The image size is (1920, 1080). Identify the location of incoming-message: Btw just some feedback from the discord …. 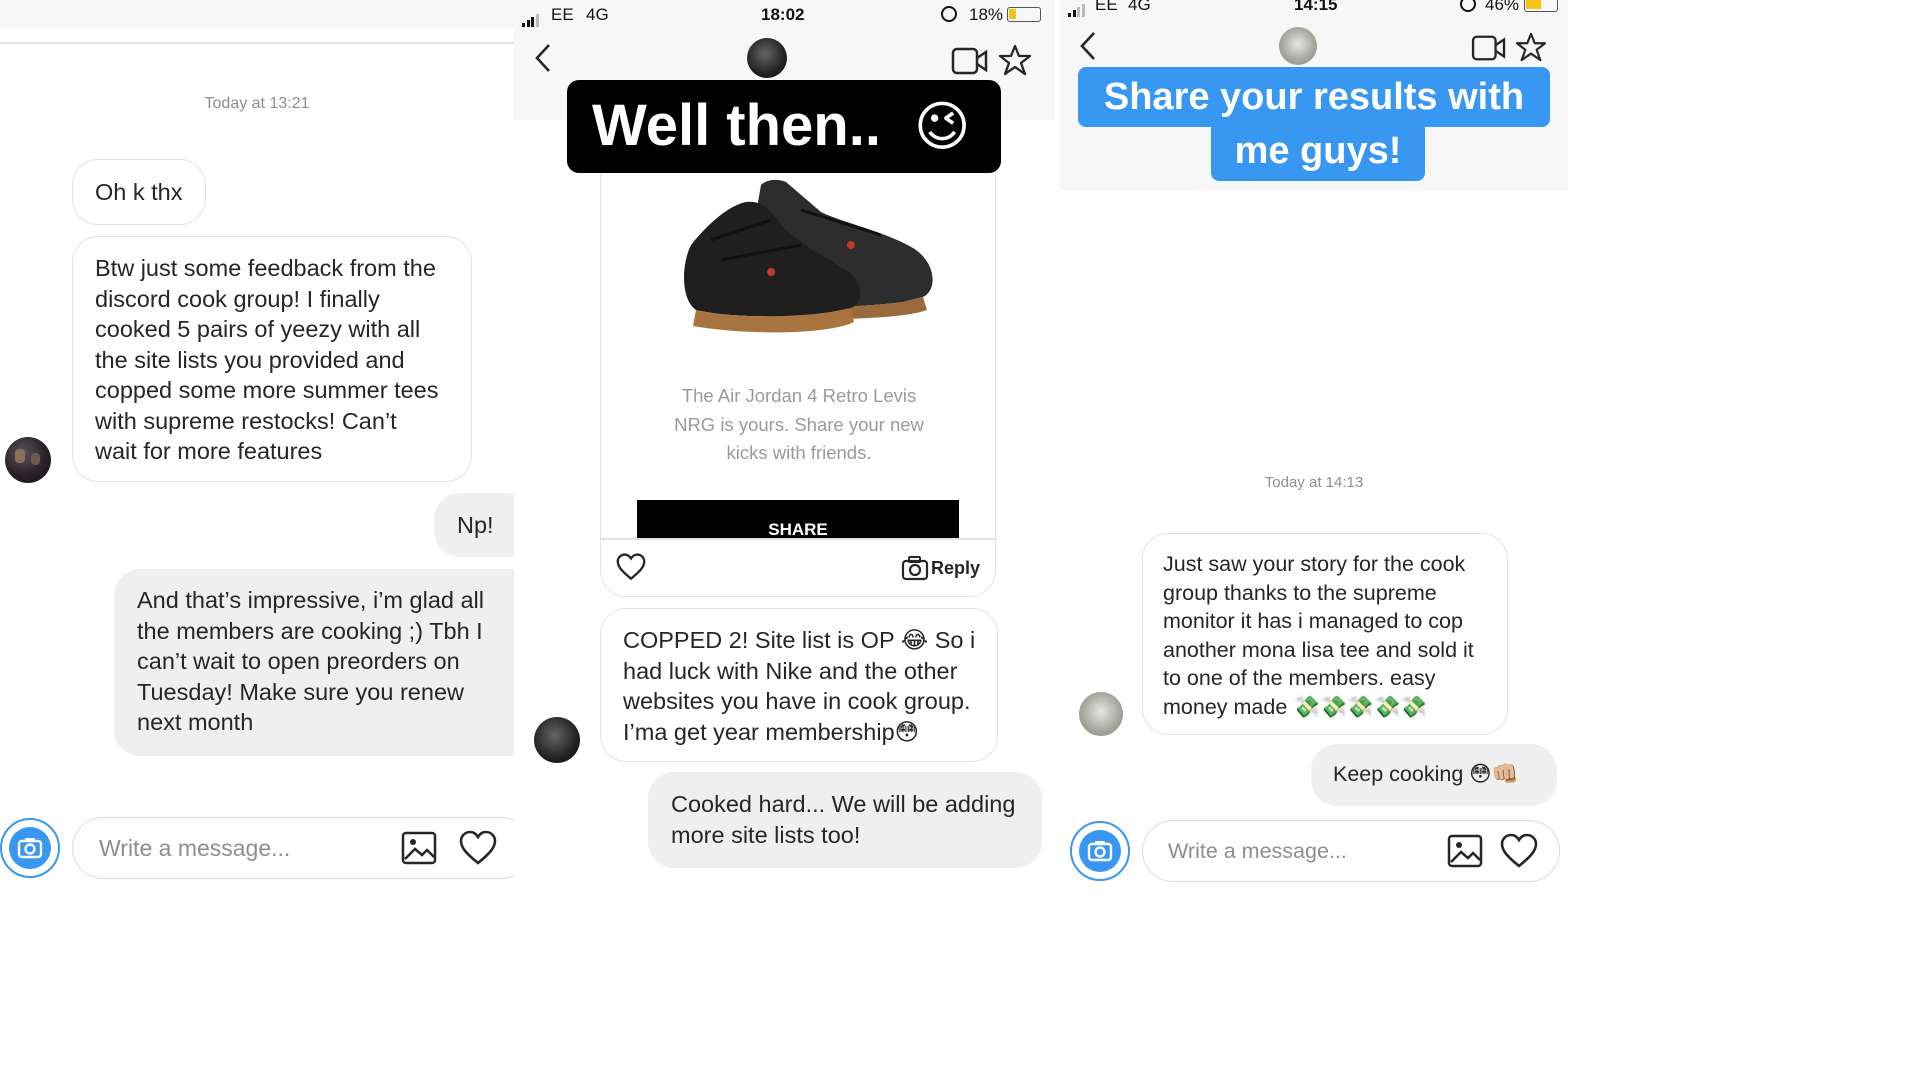
(272, 359).